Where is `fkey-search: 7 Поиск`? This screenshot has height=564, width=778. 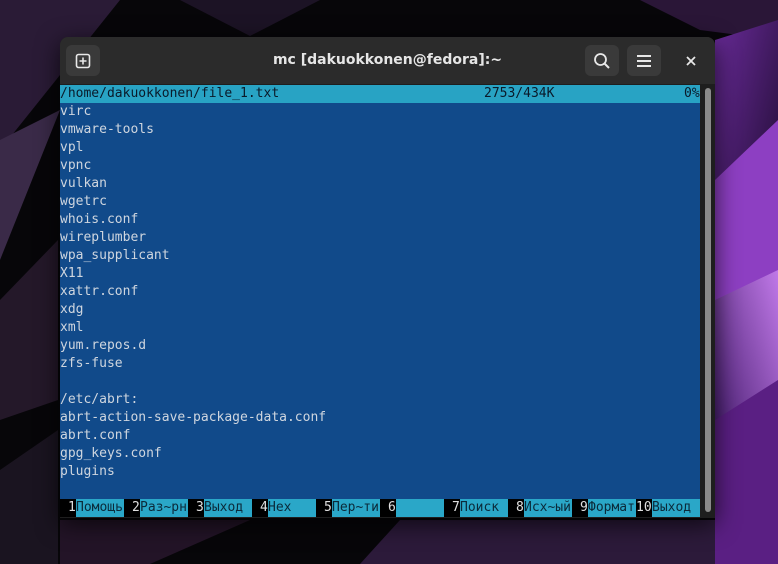 fkey-search: 7 Поиск is located at coordinates (476, 508).